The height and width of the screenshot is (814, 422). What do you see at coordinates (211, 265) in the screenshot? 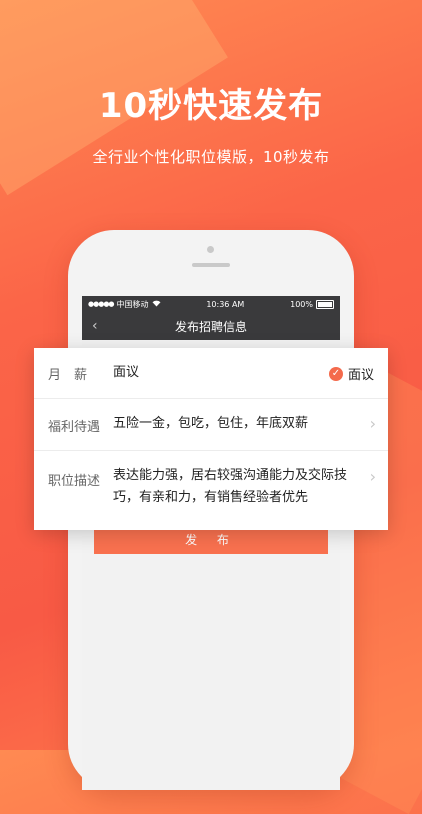
I see `phone-speaker` at bounding box center [211, 265].